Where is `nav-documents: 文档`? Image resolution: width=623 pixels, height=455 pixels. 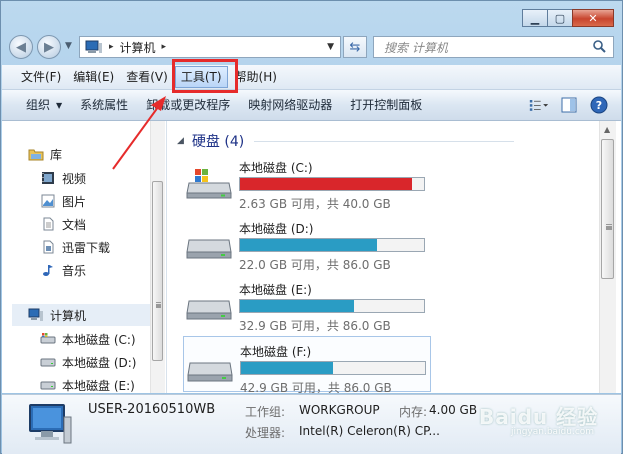 nav-documents: 文档 is located at coordinates (63, 224).